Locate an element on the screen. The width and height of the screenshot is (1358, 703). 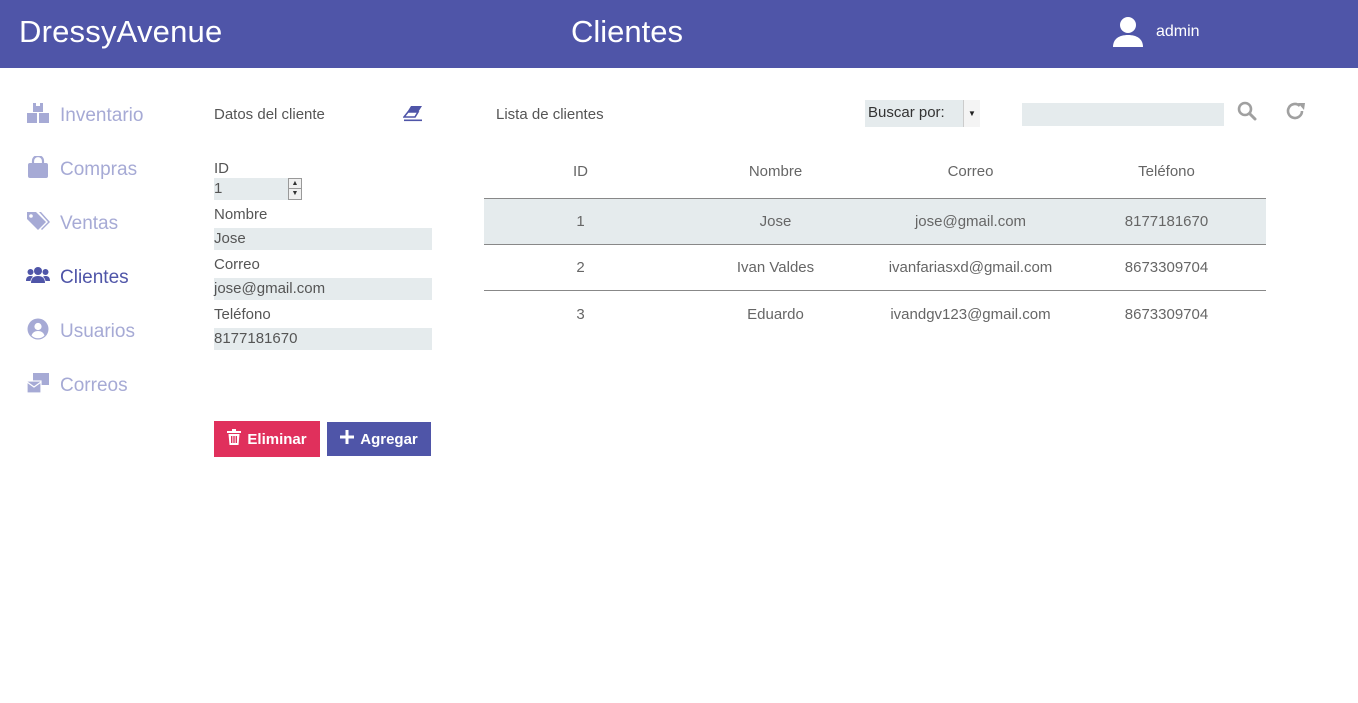
nombre-label: Nombre is located at coordinates (241, 214).